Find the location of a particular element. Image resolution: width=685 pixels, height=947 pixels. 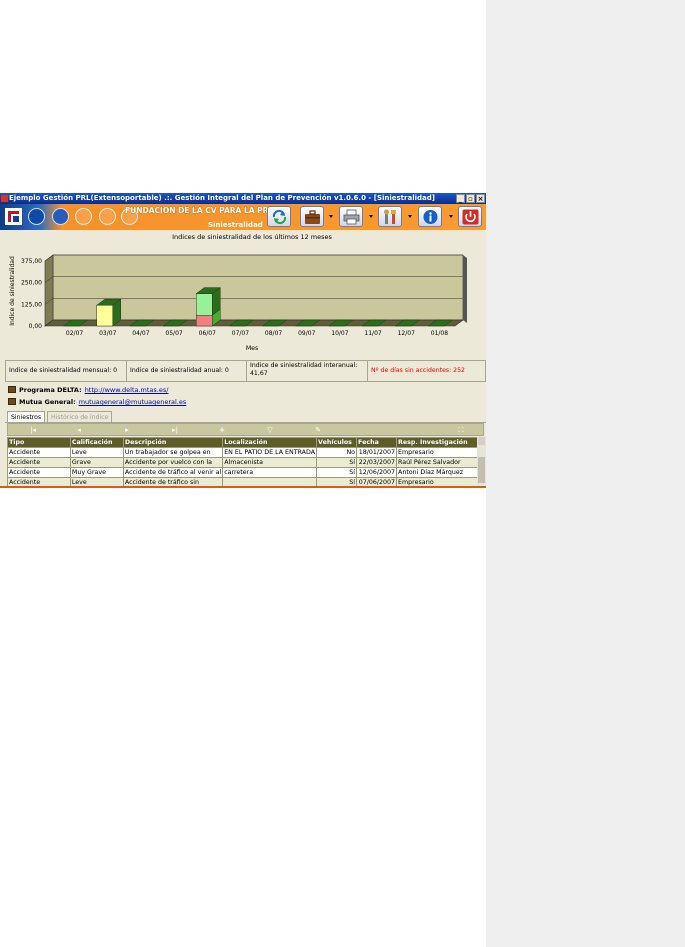

close-button: × is located at coordinates (480, 198).